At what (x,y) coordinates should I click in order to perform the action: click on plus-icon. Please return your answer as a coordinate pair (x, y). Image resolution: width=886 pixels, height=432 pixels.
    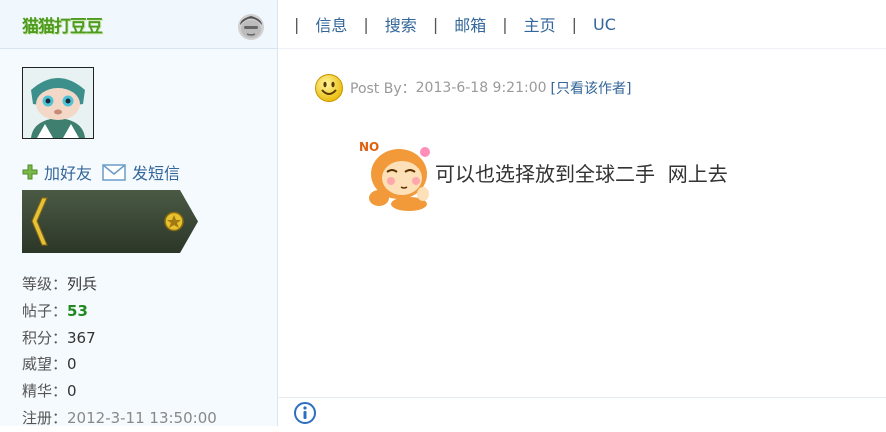
    Looking at the image, I should click on (30, 172).